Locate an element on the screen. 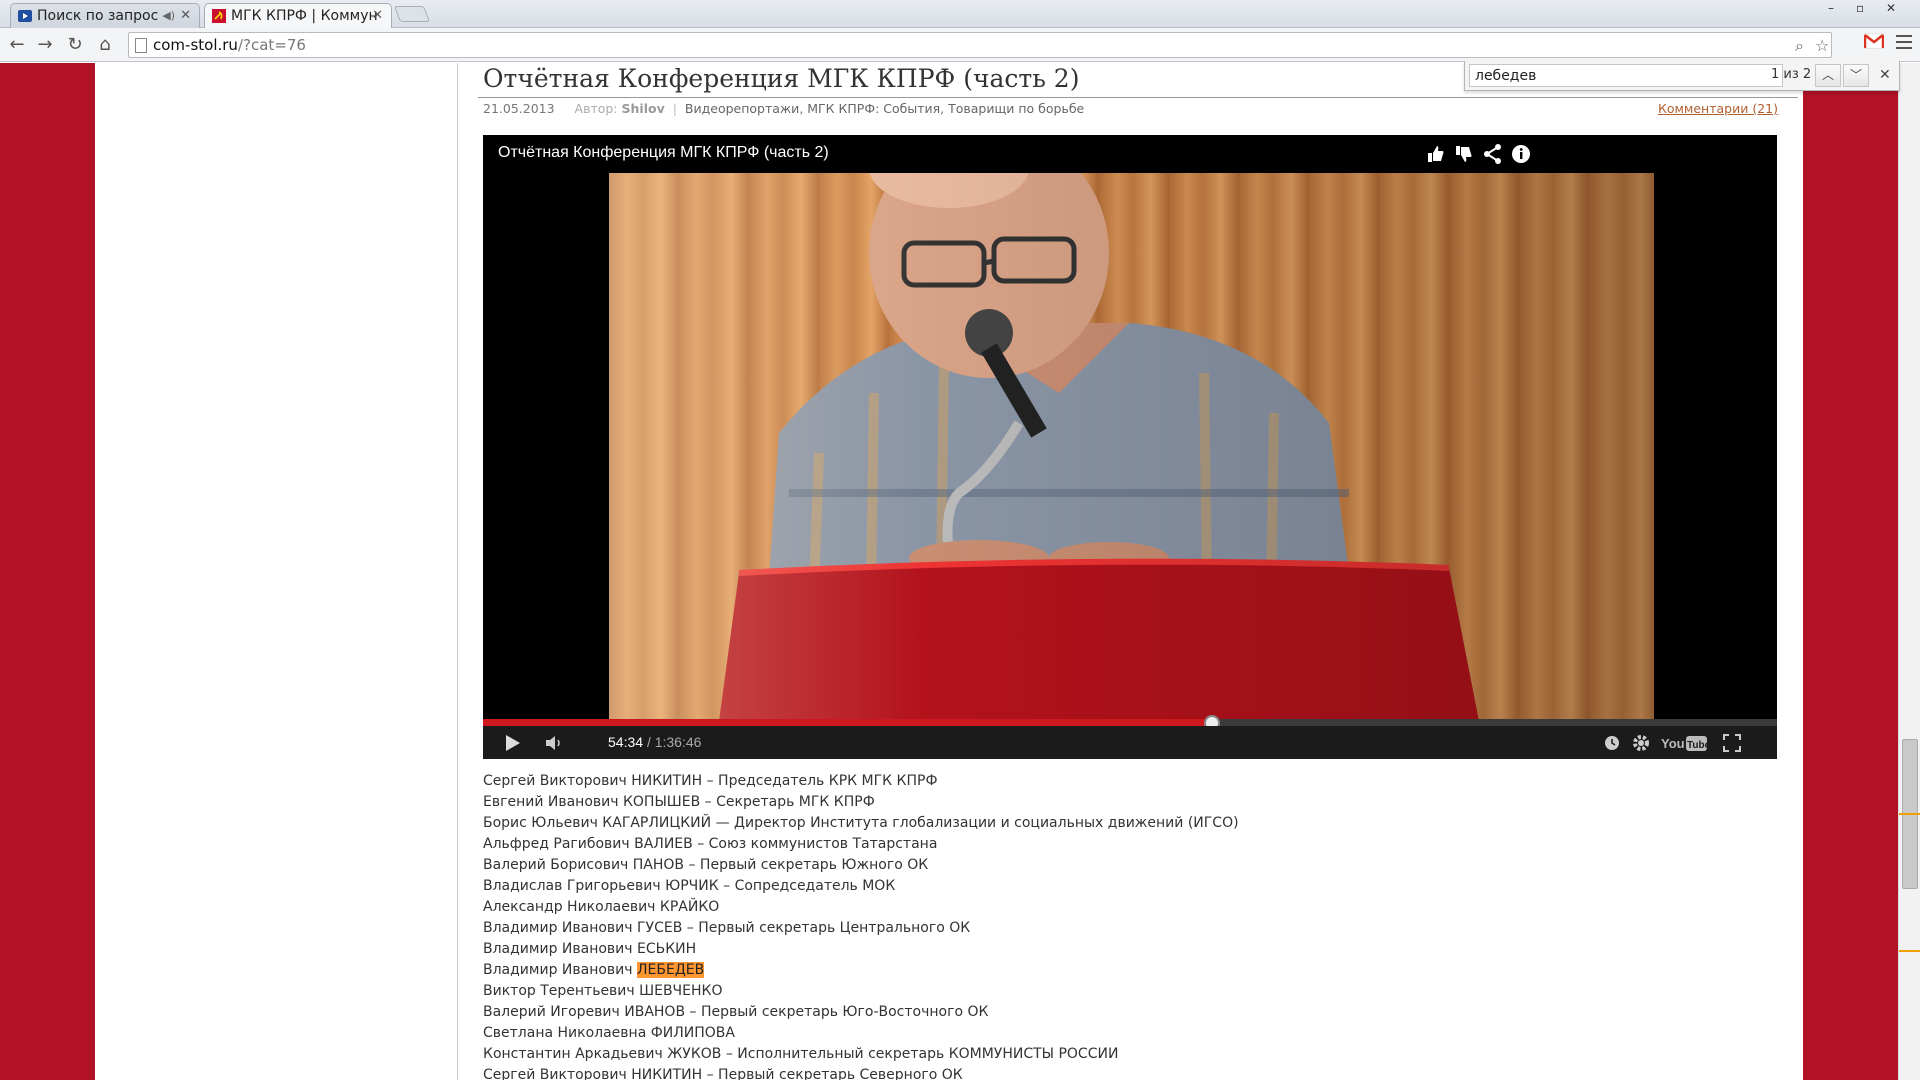  youtube-logo: YouTube is located at coordinates (1684, 743).